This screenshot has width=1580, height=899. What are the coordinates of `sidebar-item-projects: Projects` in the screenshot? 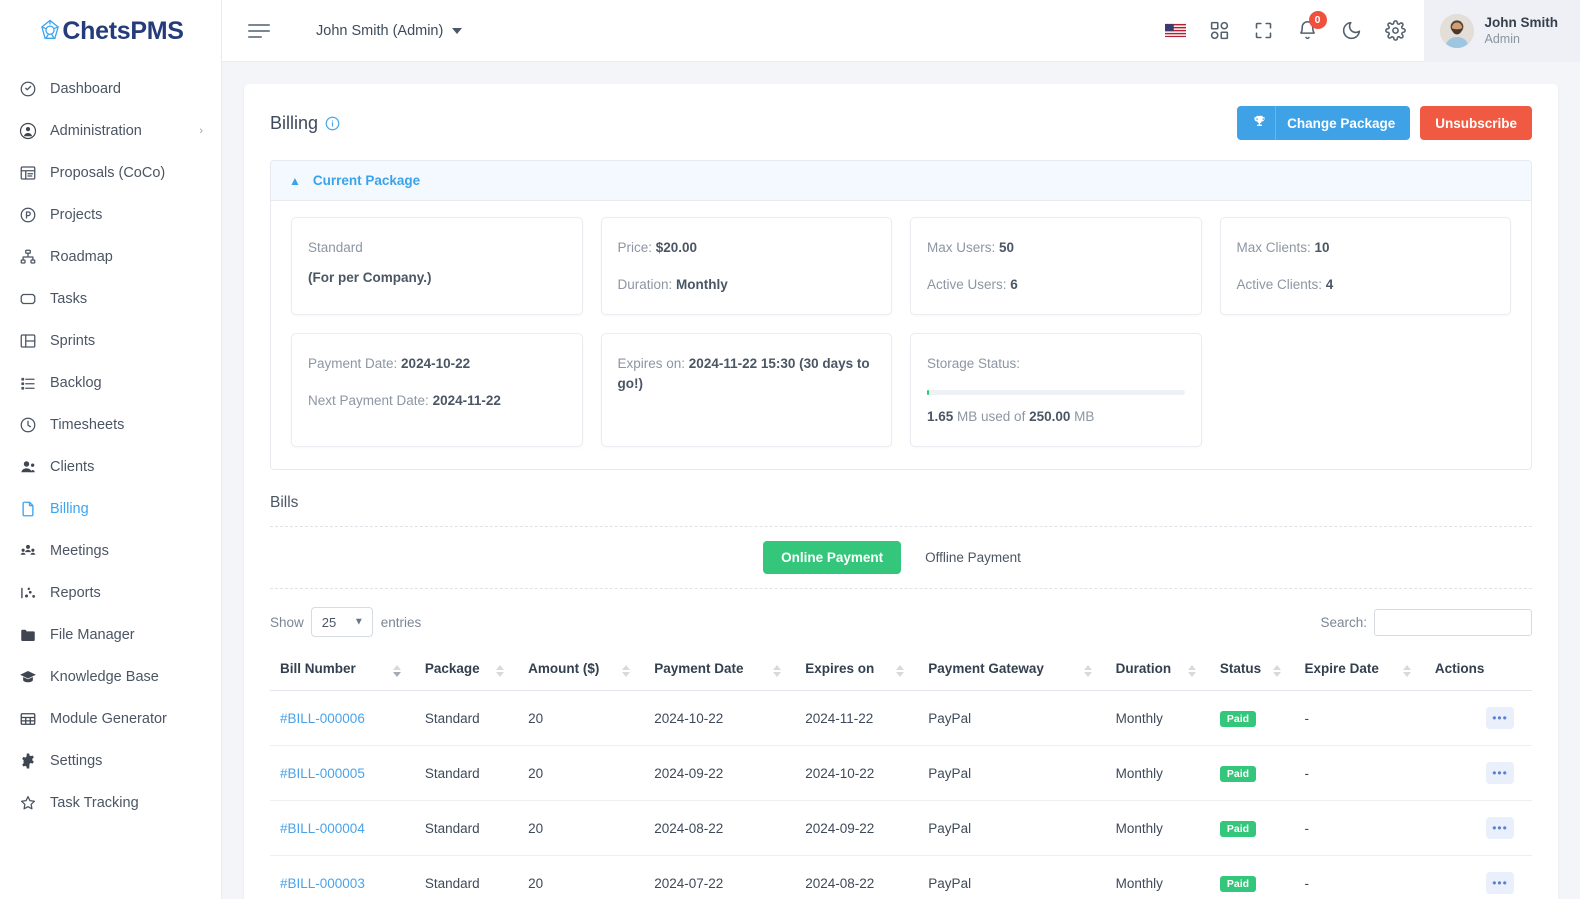 It's located at (110, 215).